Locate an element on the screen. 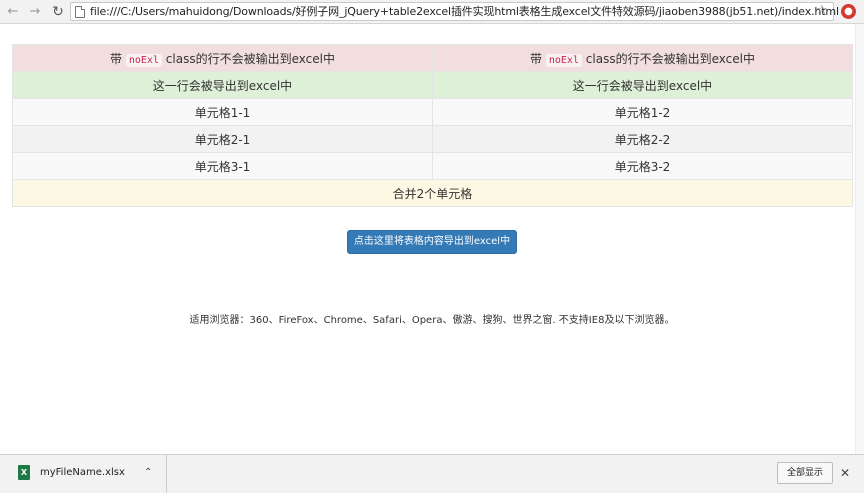 This screenshot has width=864, height=493. close-icon: ✕ is located at coordinates (845, 473).